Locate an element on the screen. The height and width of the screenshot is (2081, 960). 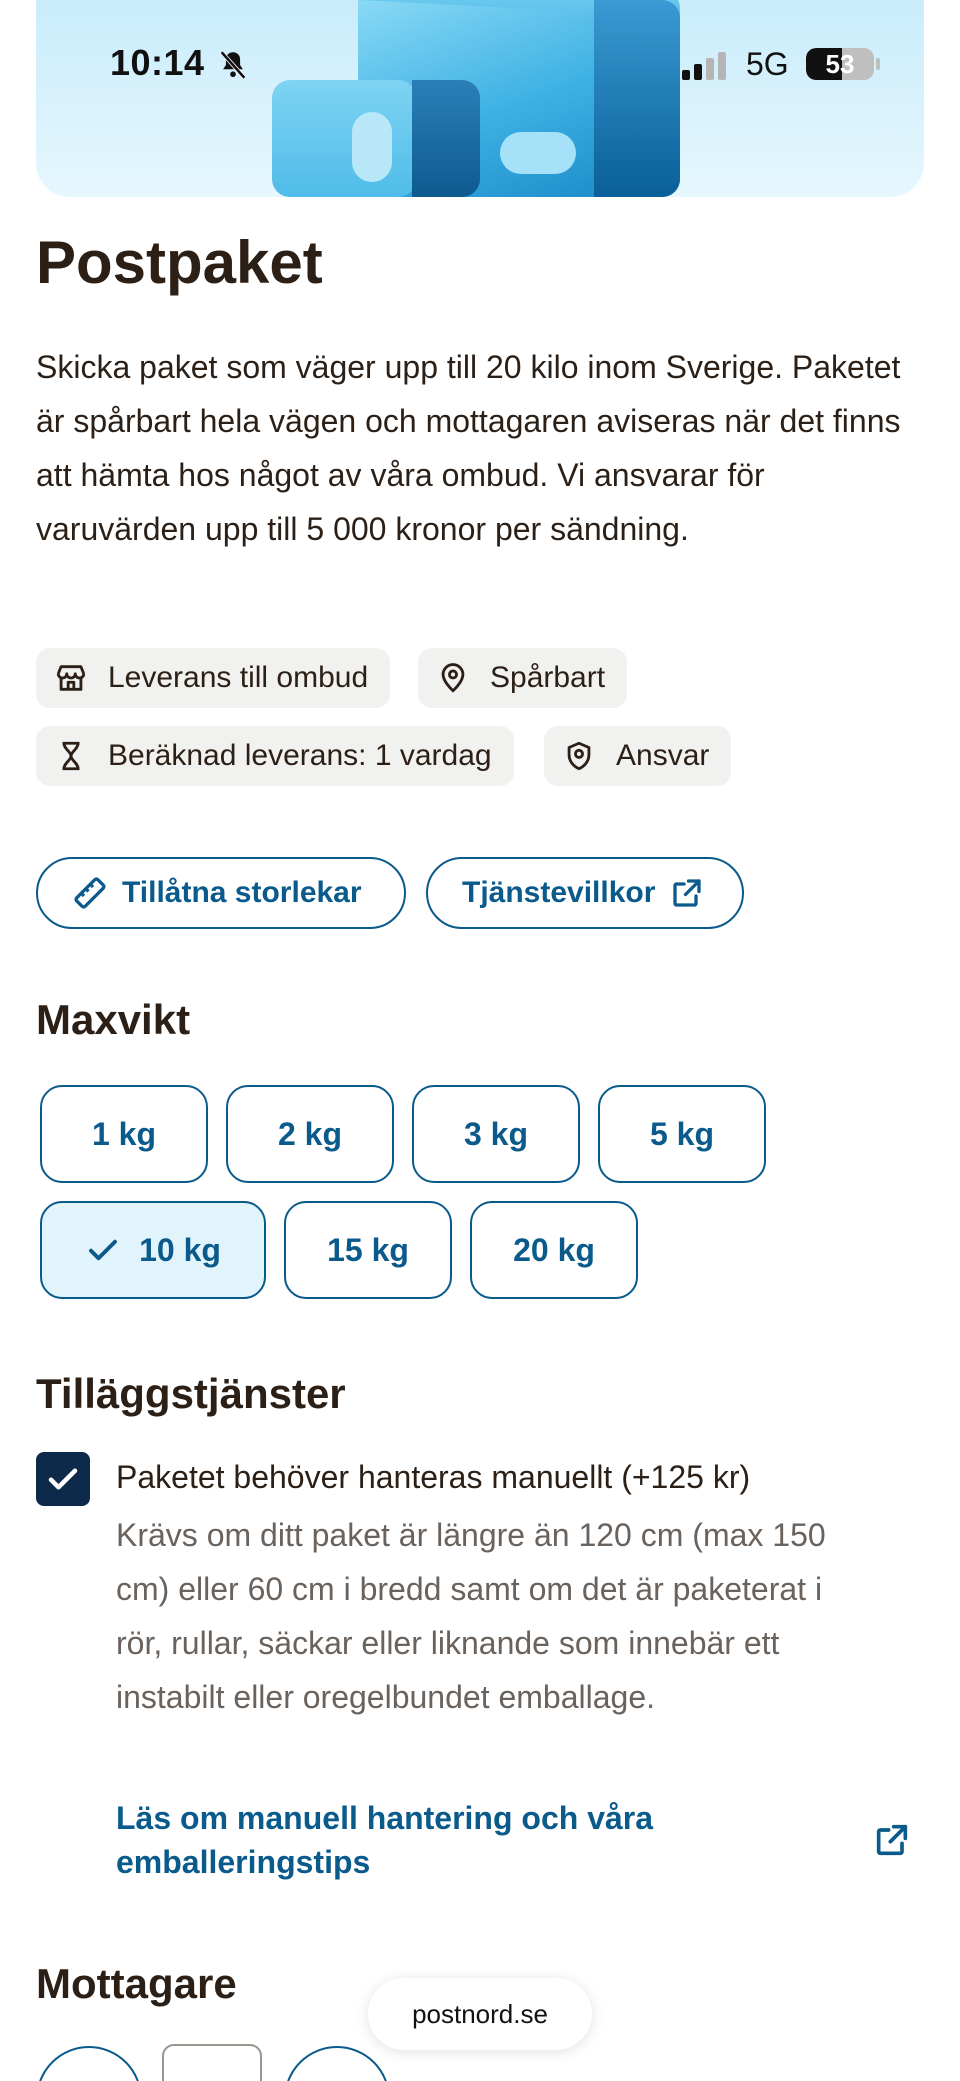
weight-option-1kg: 1 kg is located at coordinates (124, 1134).